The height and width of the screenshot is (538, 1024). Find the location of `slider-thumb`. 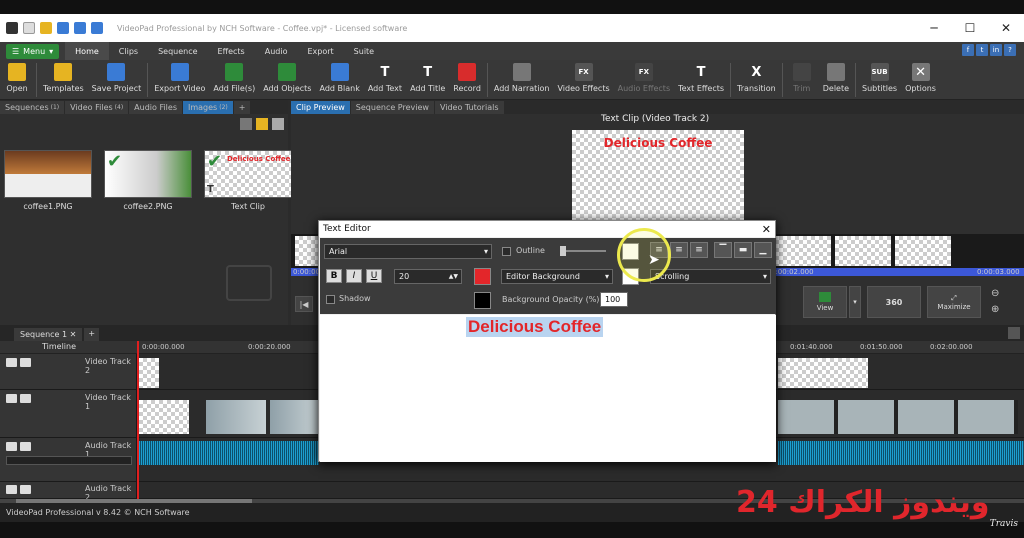

slider-thumb is located at coordinates (563, 251).